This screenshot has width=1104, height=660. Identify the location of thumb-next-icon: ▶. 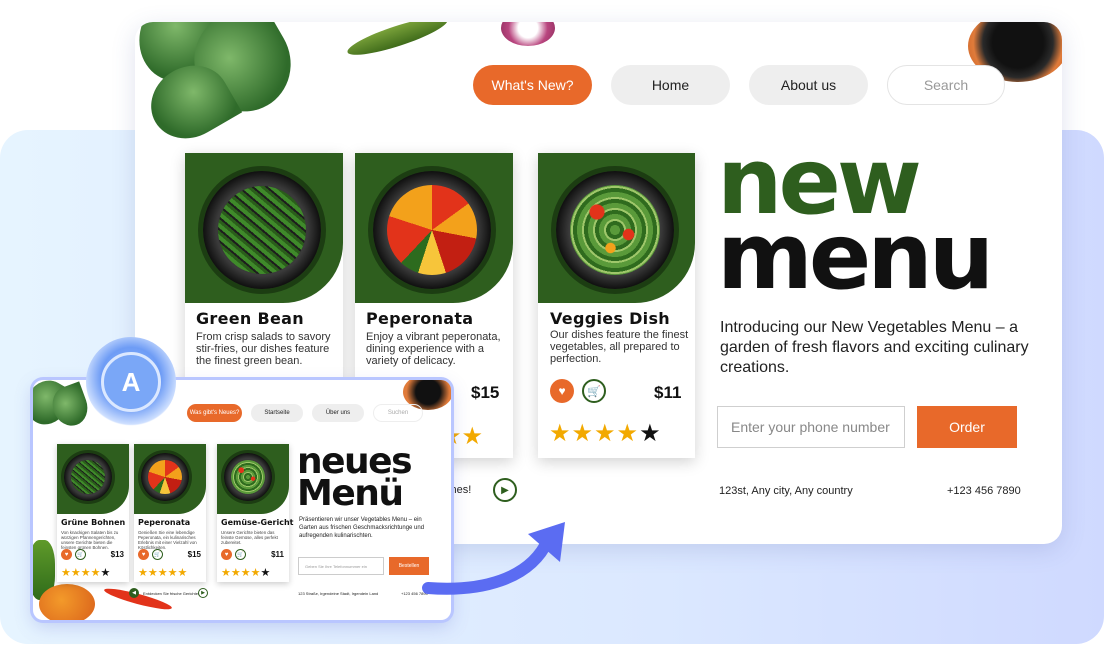
(203, 593).